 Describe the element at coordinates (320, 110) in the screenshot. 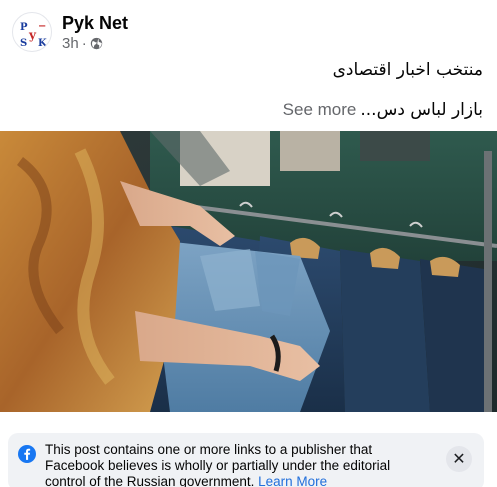

I see `see-more-link: See more` at that location.